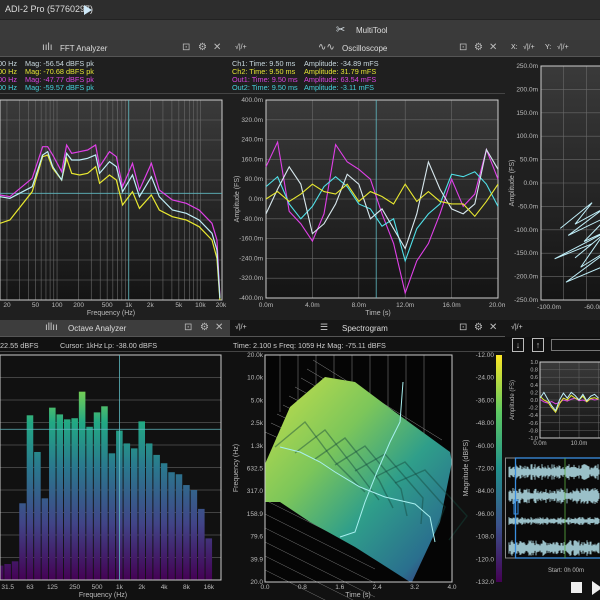 This screenshot has height=600, width=600. Describe the element at coordinates (575, 345) in the screenshot. I see `recording-name-input` at that location.